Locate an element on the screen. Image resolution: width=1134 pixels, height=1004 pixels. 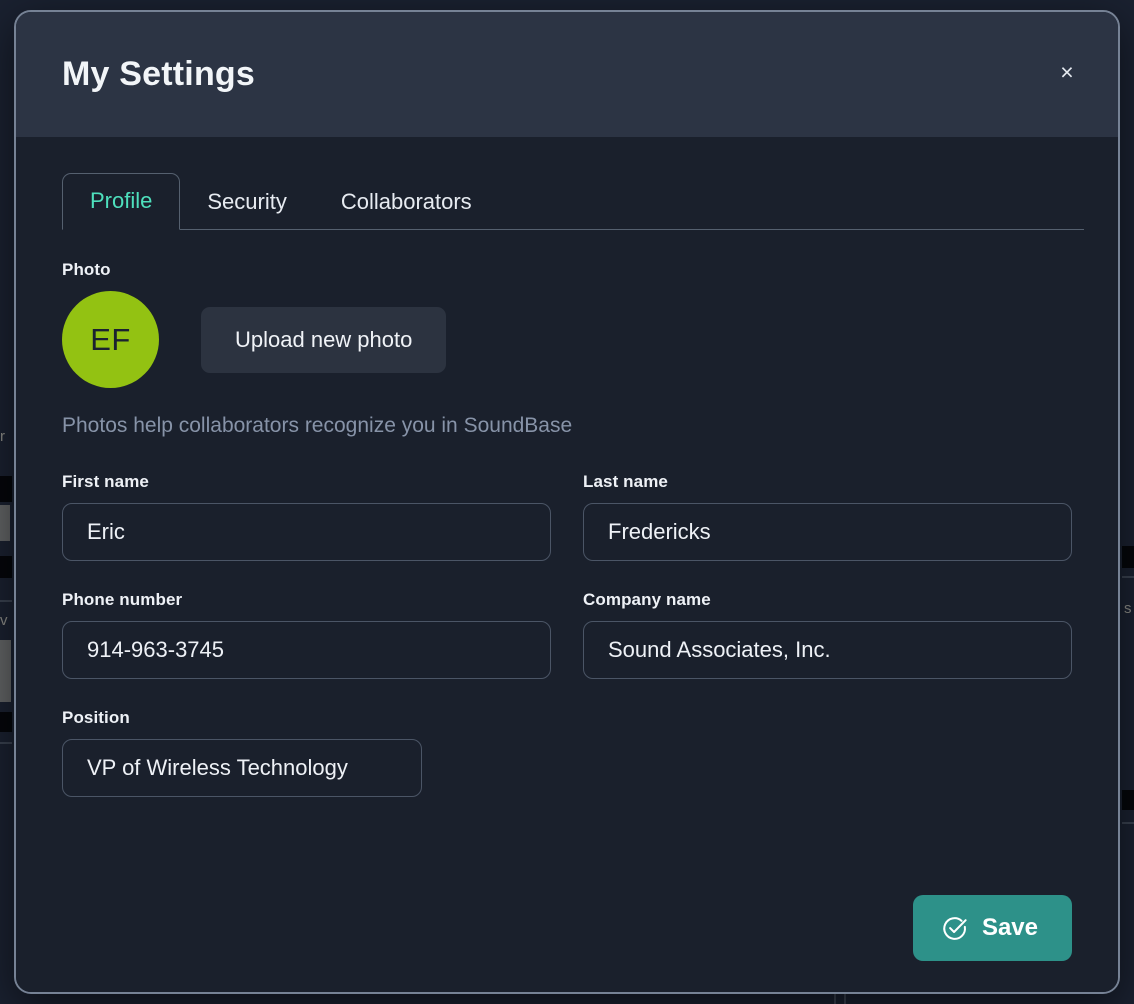
save-button-label: Save is located at coordinates (1009, 927).